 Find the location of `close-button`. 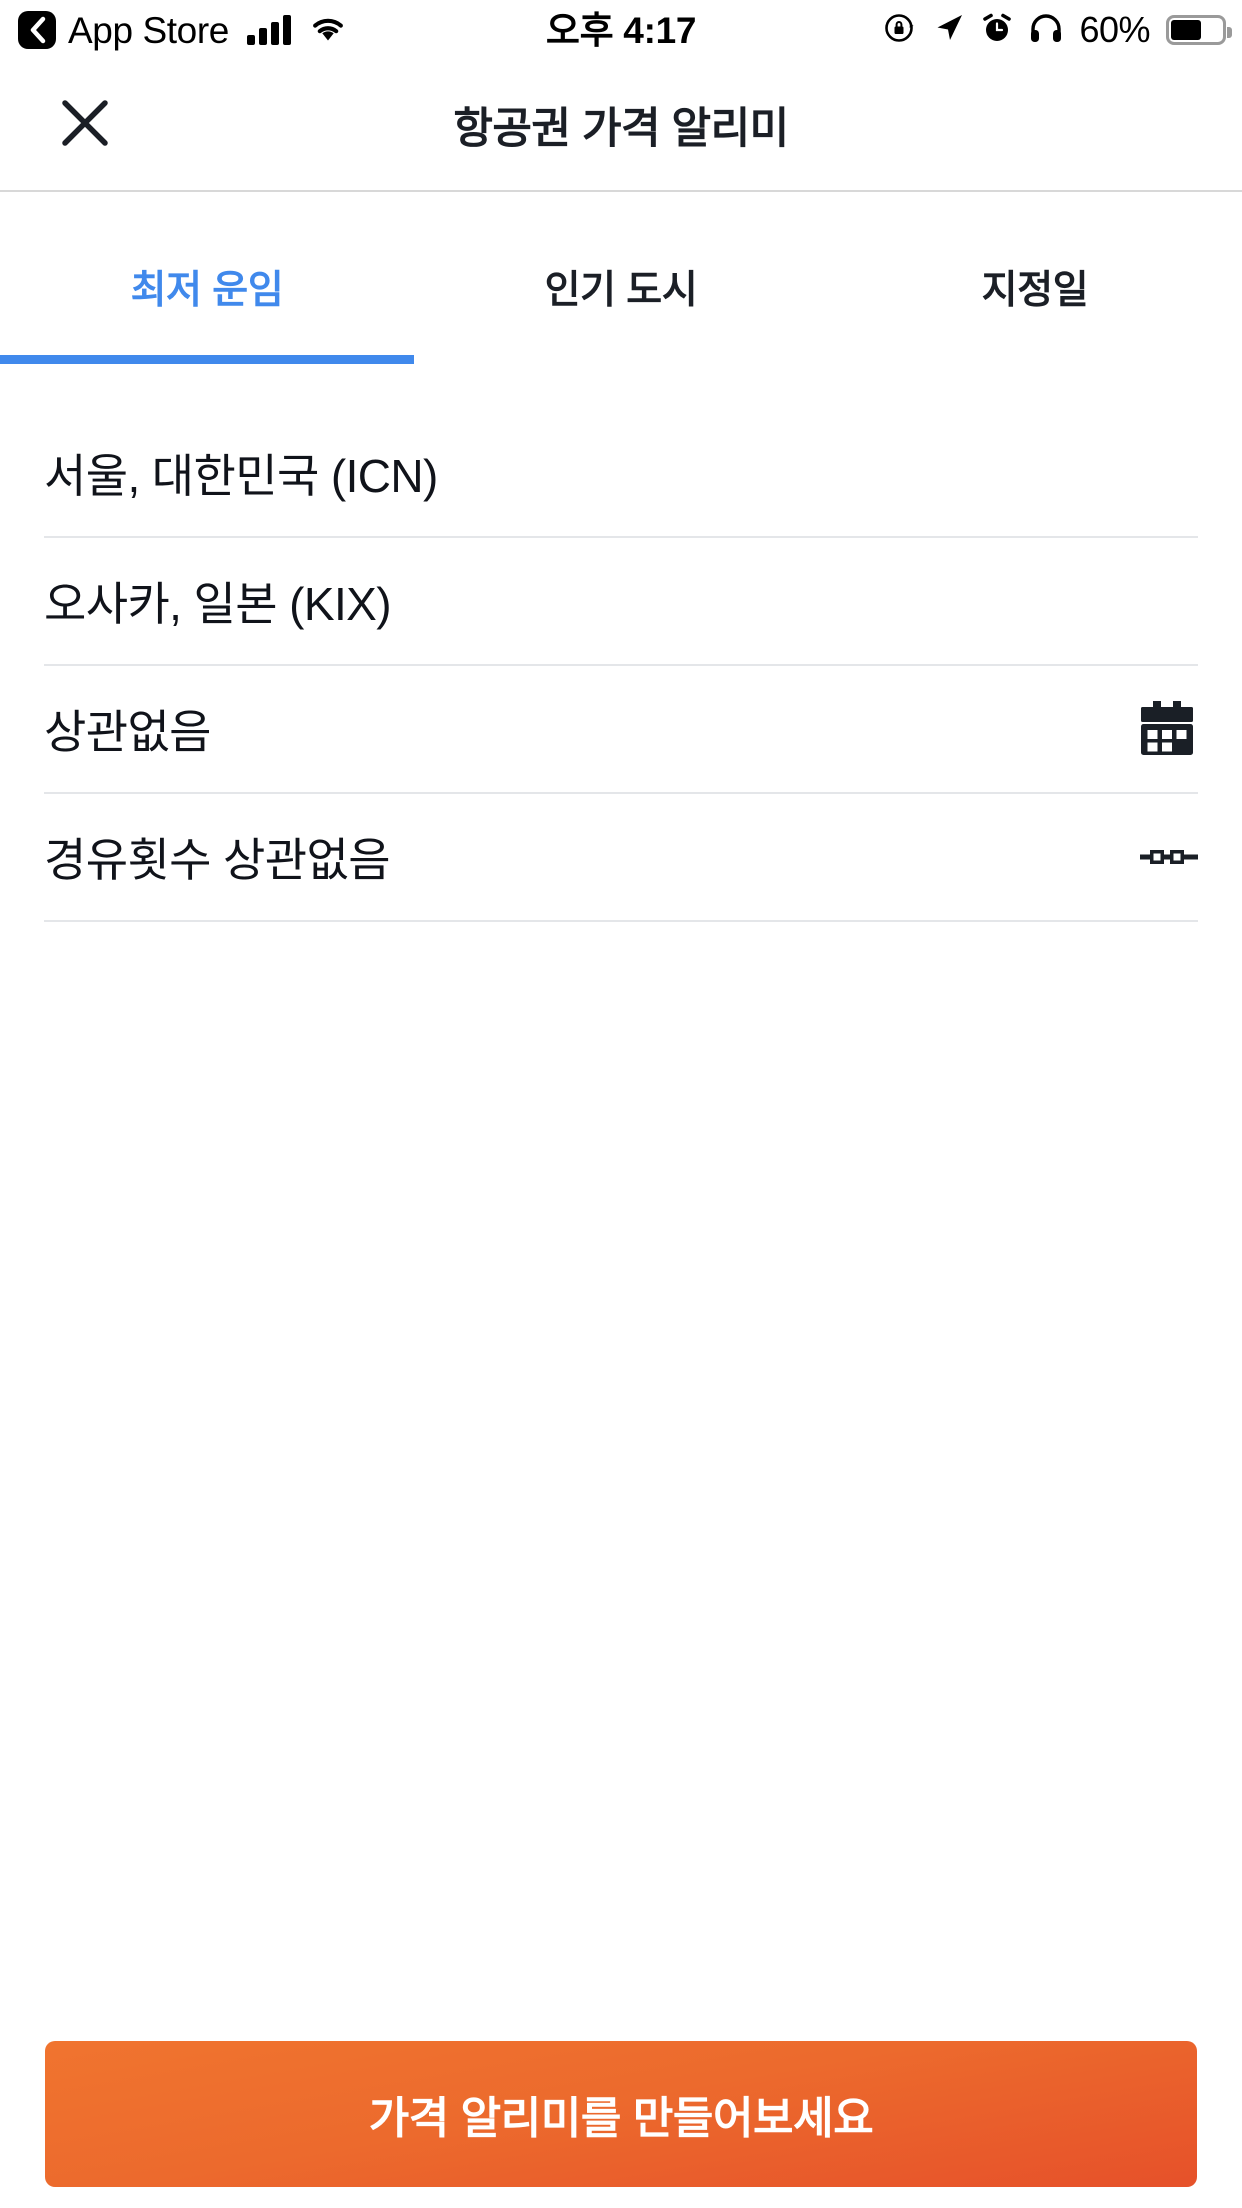

close-button is located at coordinates (85, 125).